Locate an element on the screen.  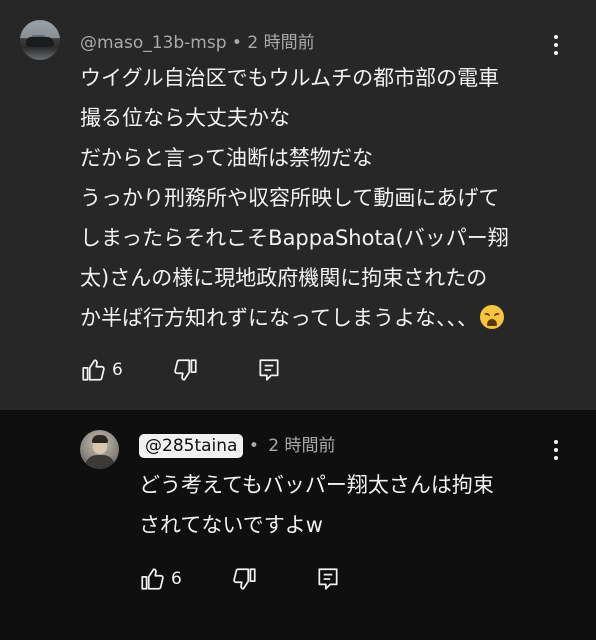
comment-line: しまったらそれこそBappaShota(バッパー翔 is located at coordinates (294, 238).